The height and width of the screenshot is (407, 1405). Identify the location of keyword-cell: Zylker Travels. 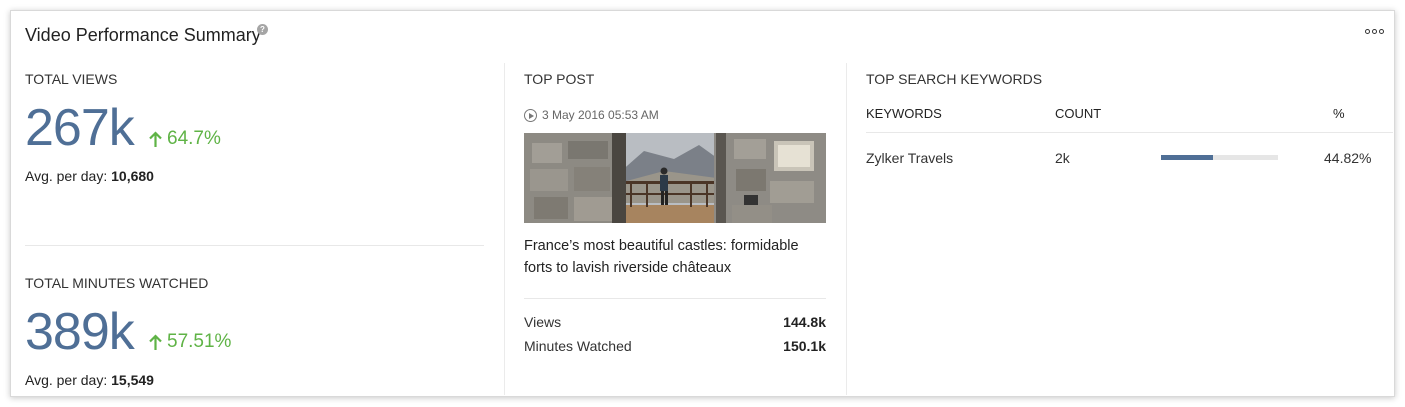
(909, 158).